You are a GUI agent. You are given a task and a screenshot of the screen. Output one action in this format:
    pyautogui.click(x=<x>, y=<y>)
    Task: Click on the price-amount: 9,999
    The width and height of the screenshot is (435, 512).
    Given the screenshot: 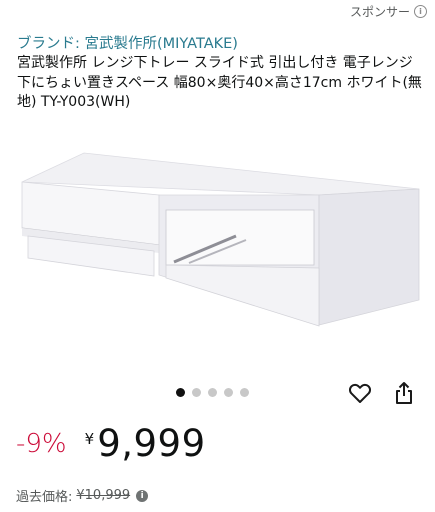 What is the action you would take?
    pyautogui.click(x=151, y=443)
    